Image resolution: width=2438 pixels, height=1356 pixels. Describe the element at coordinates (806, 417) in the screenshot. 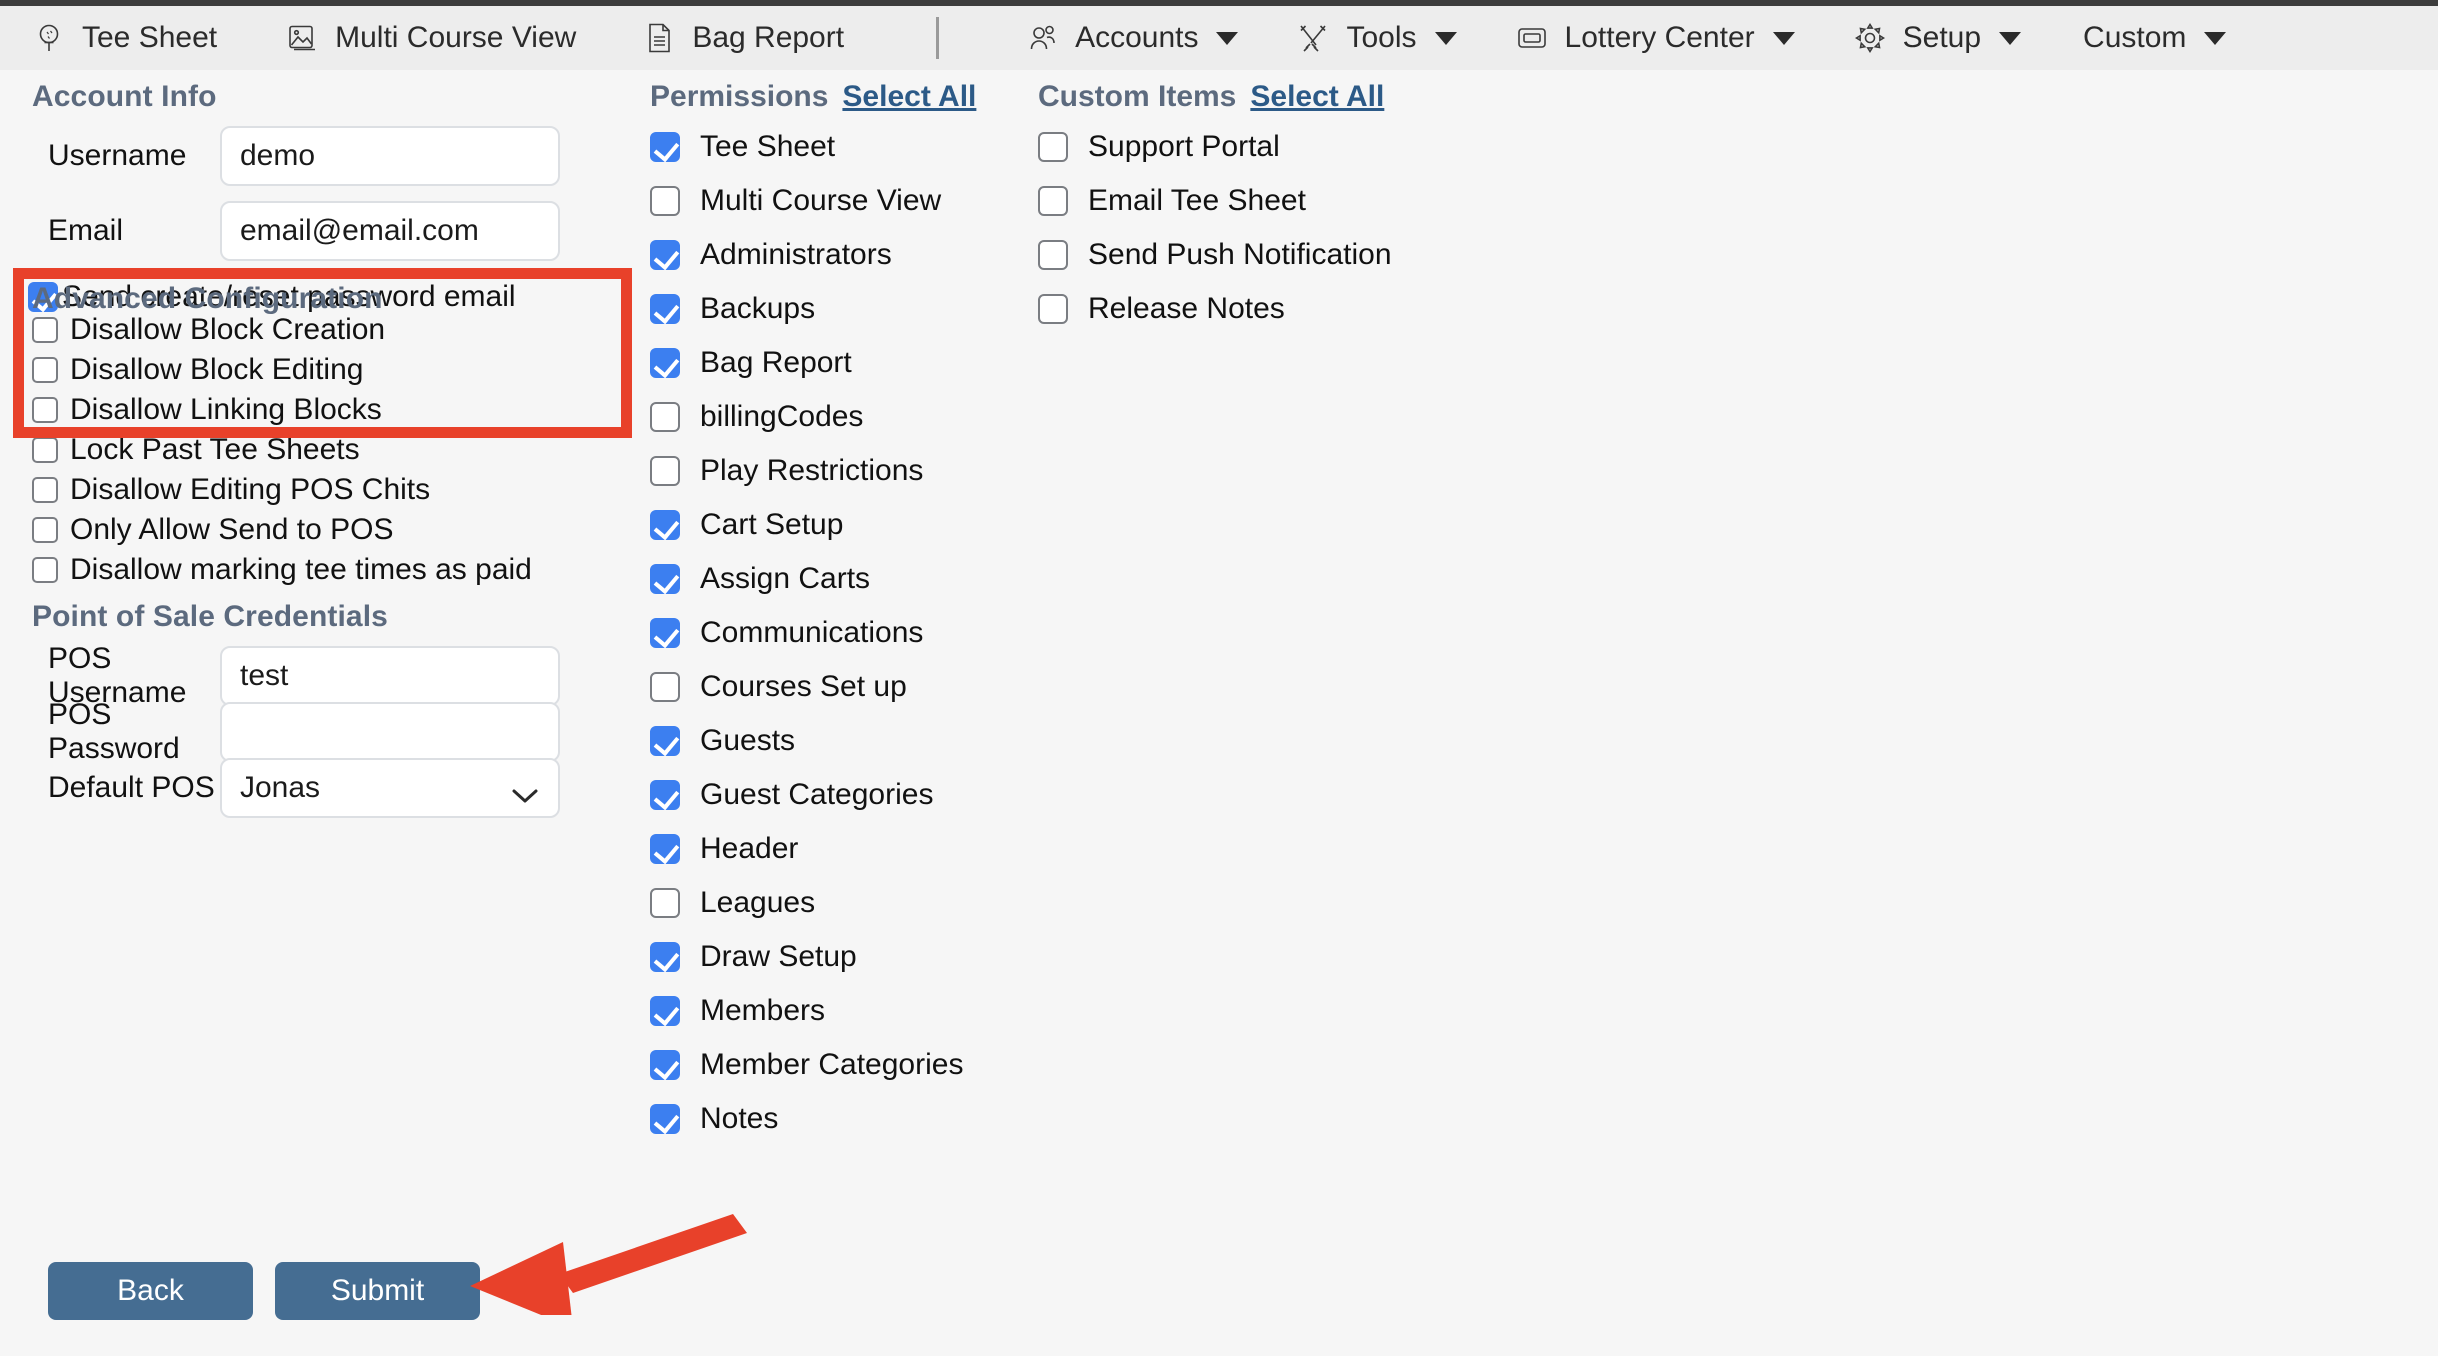

I see `permission-item: billingCodes` at that location.